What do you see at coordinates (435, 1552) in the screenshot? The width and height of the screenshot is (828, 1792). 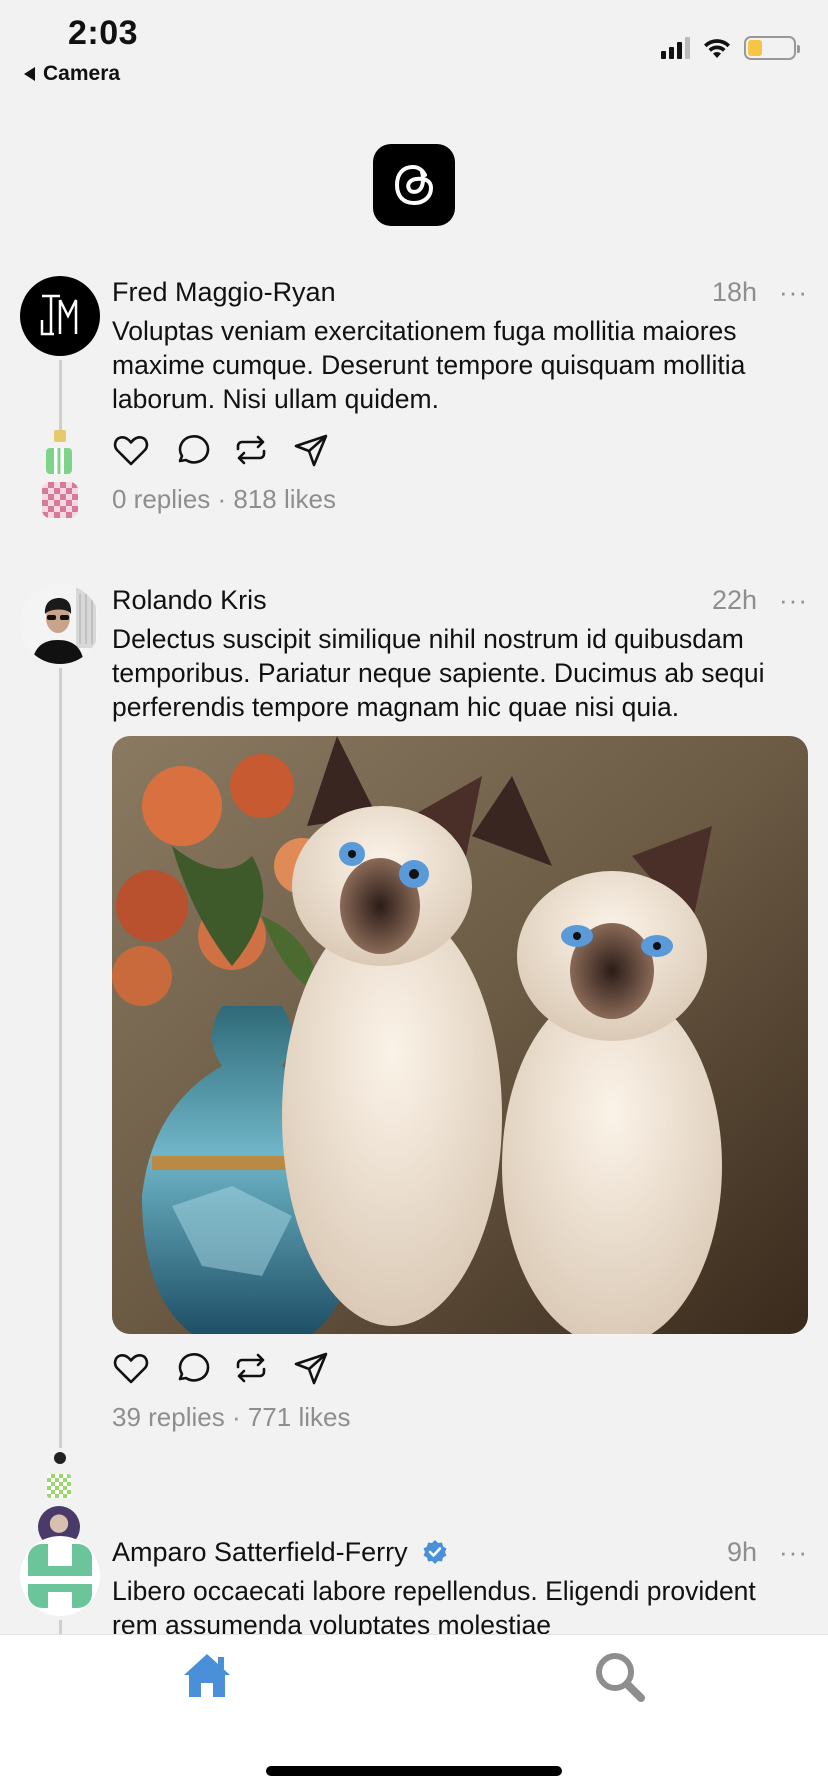 I see `verified-badge-icon` at bounding box center [435, 1552].